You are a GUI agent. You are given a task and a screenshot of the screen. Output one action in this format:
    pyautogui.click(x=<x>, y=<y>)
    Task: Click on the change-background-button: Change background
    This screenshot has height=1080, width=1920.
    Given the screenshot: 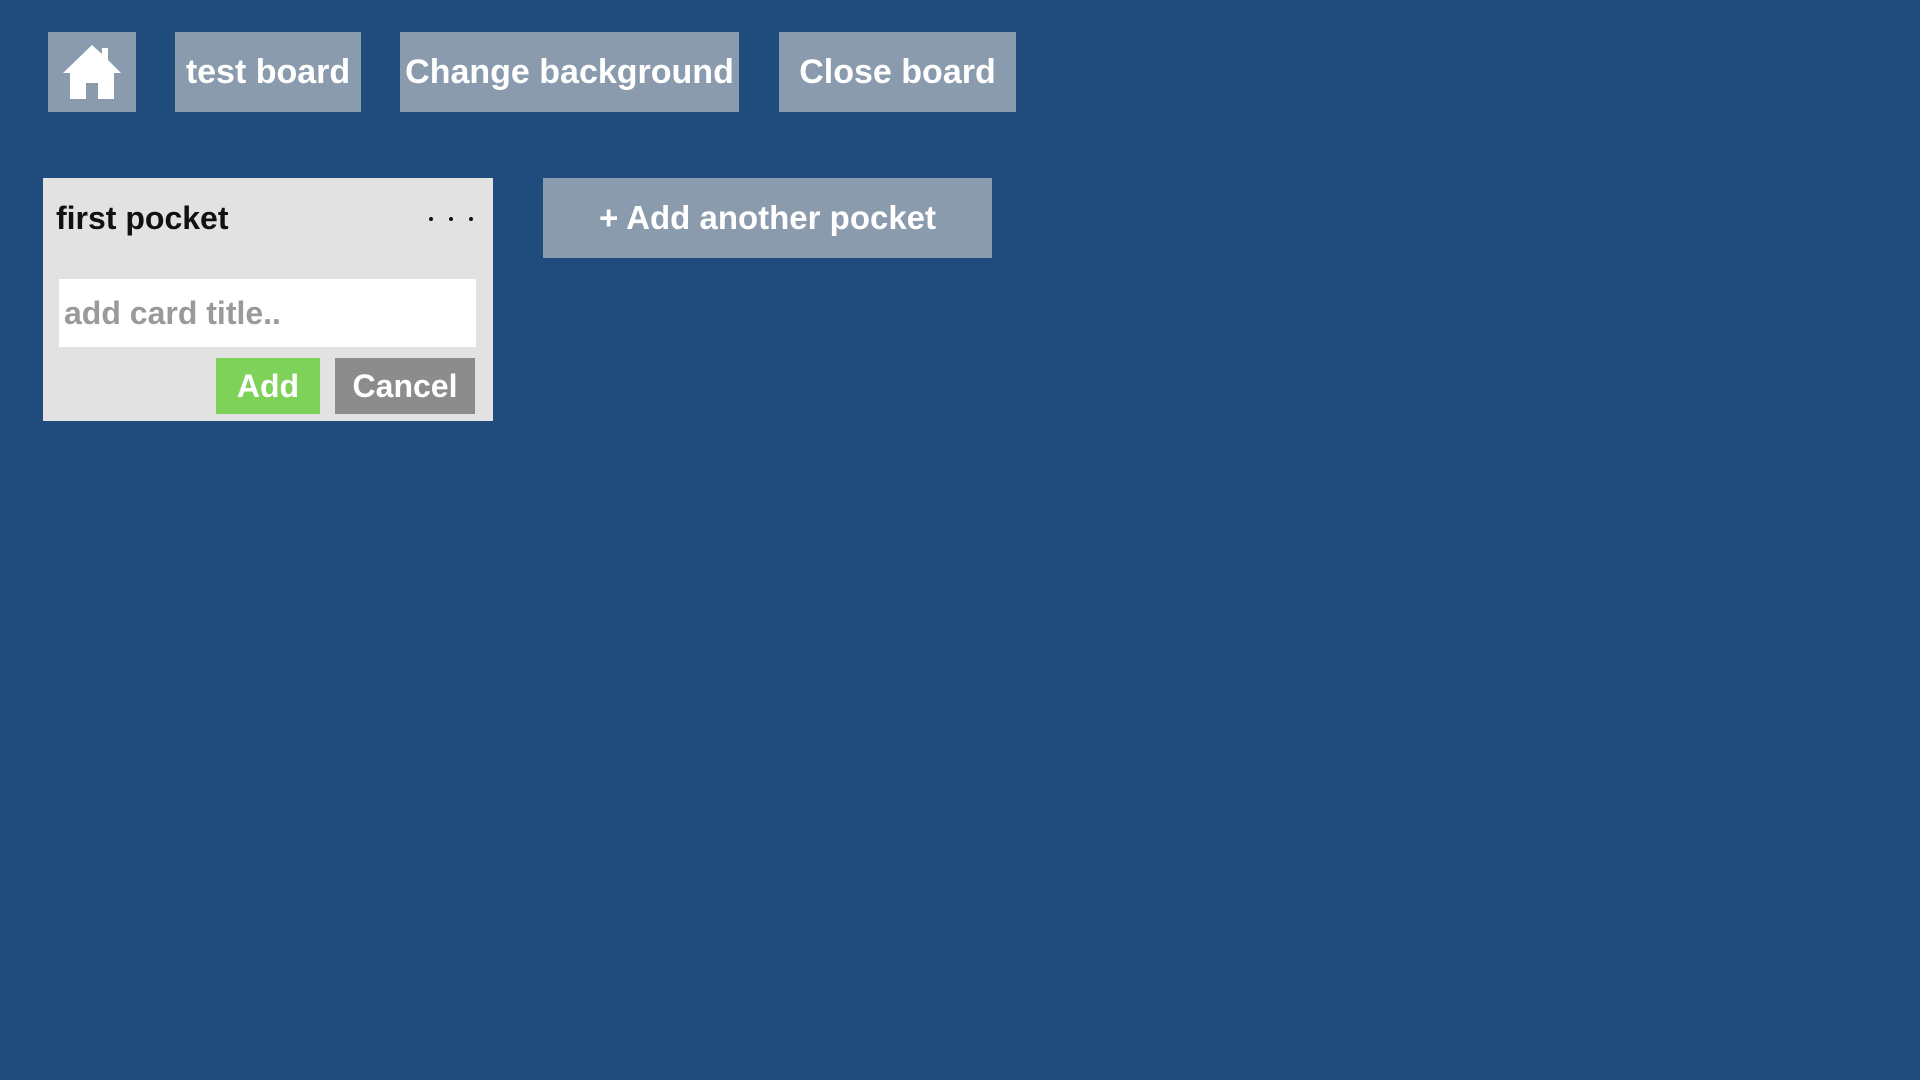 What is the action you would take?
    pyautogui.click(x=569, y=72)
    